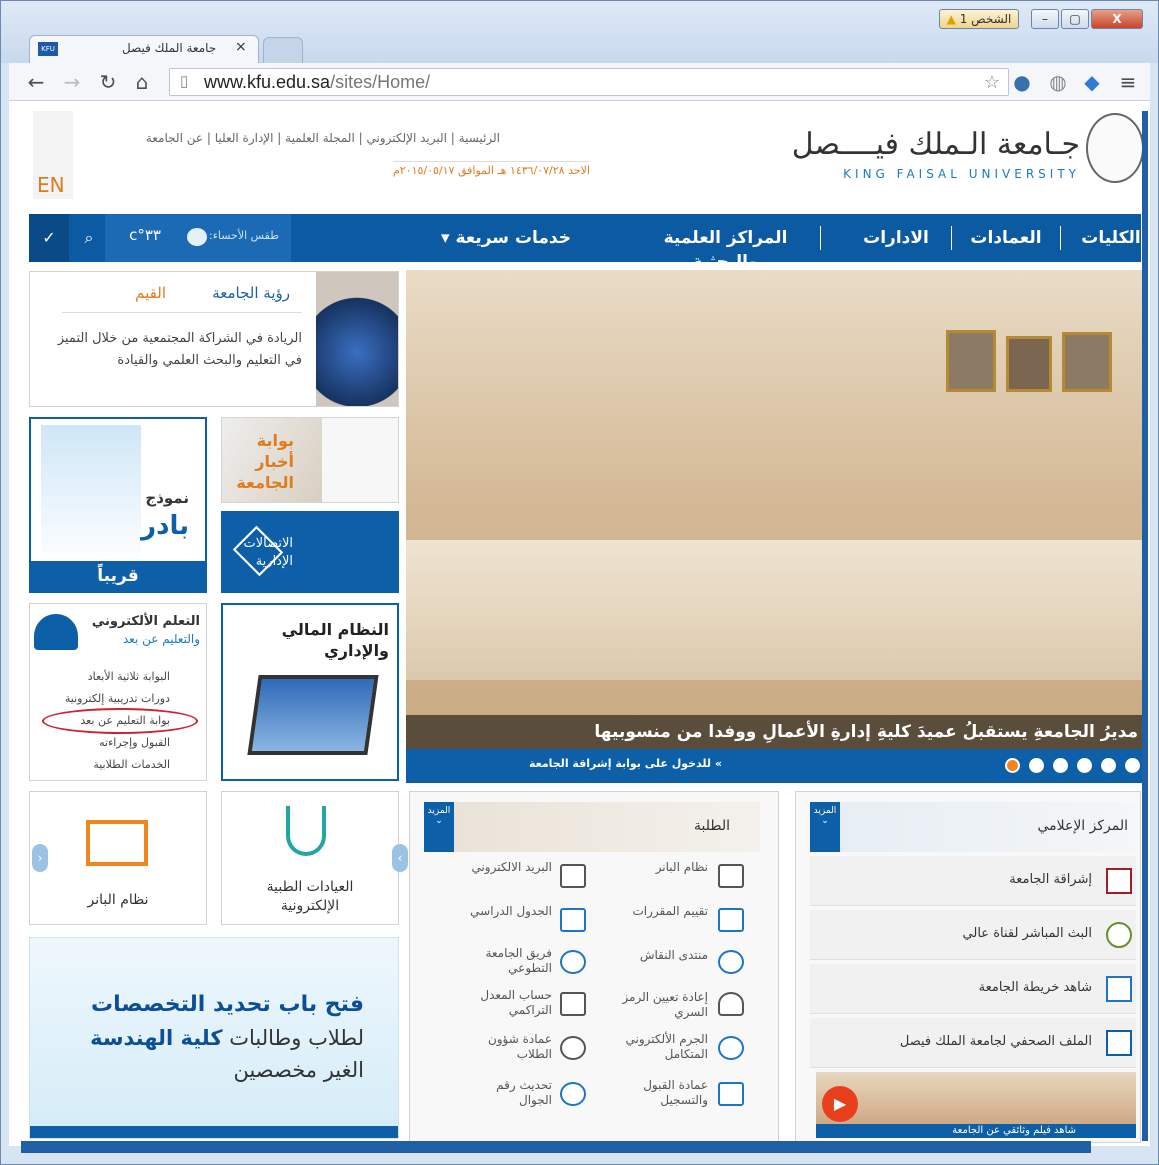  I want to click on maximize-button: ▢, so click(1075, 19).